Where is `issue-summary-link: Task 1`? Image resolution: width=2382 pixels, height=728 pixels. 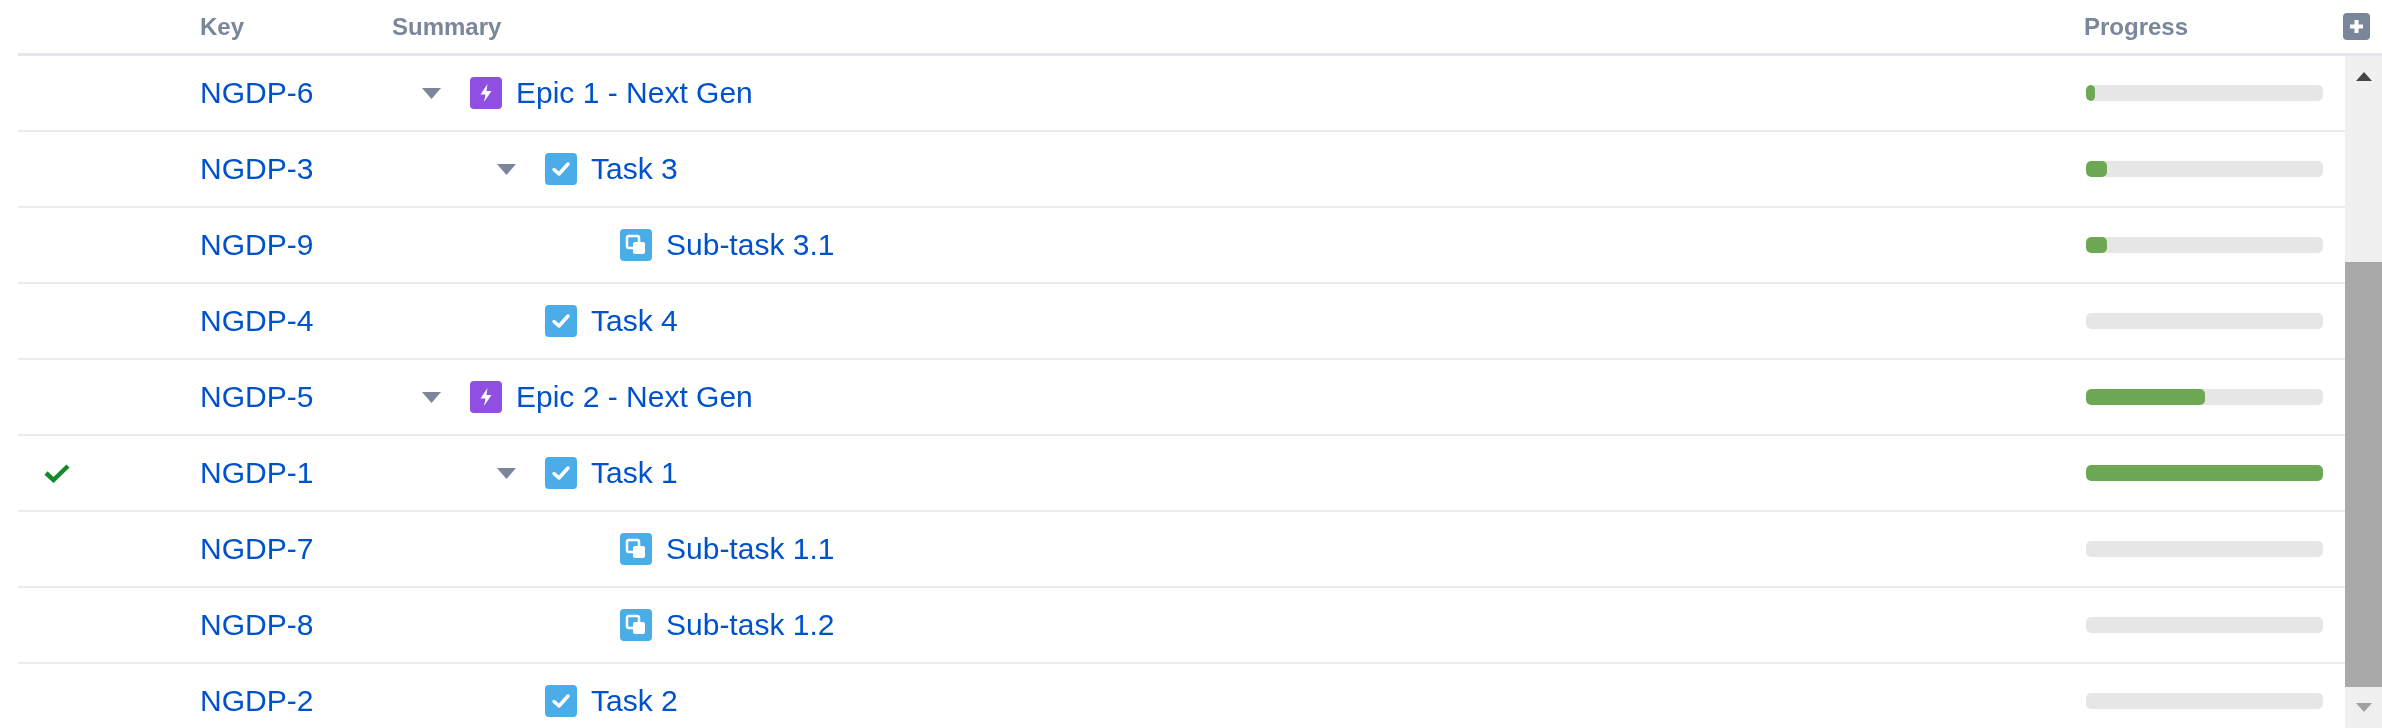 issue-summary-link: Task 1 is located at coordinates (634, 473).